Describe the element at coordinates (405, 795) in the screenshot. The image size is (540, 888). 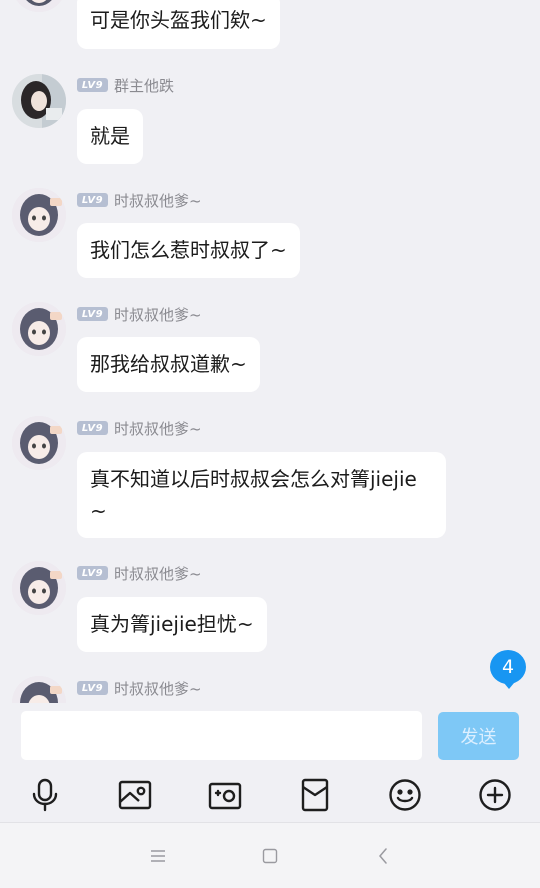
I see `emoji-icon` at that location.